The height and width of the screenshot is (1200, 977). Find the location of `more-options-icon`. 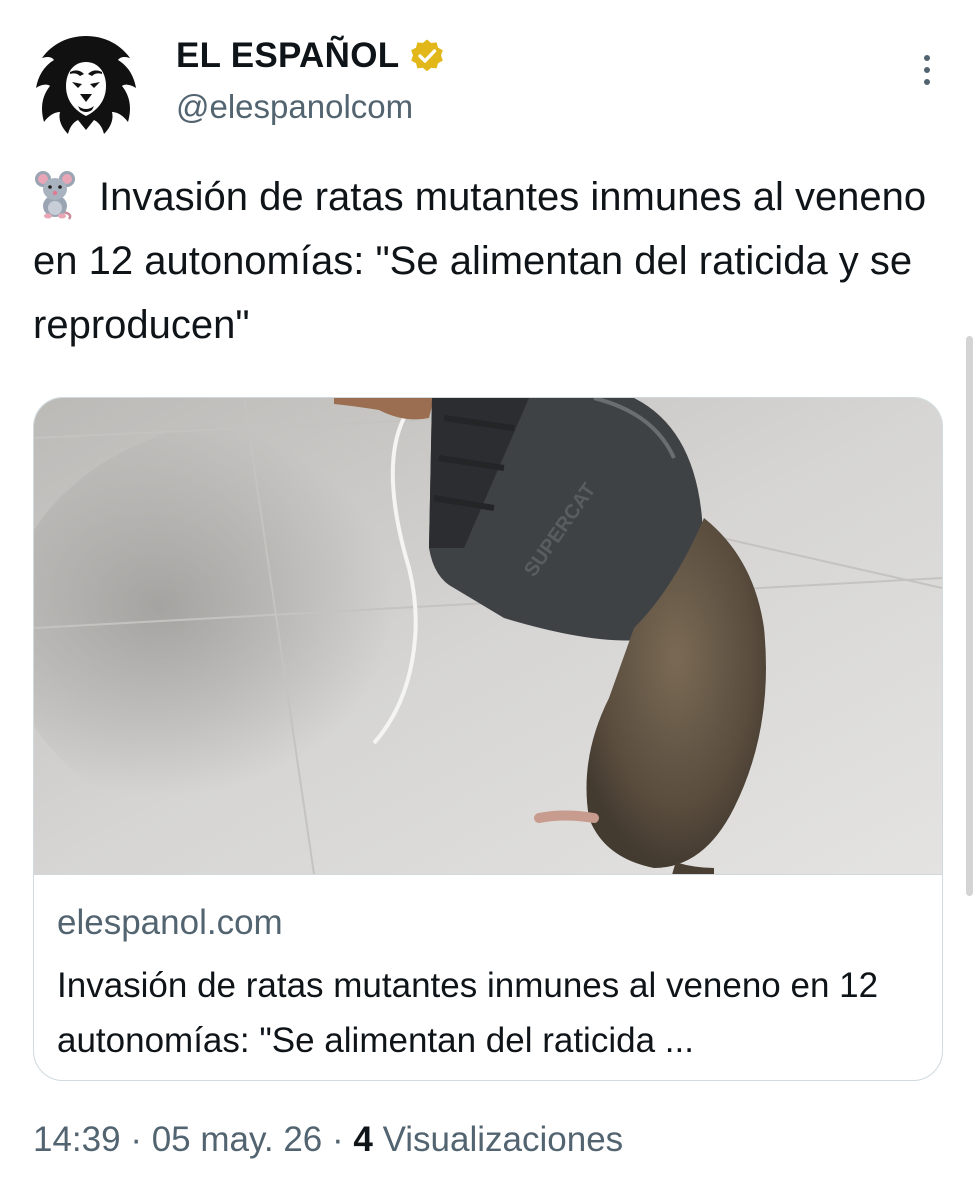

more-options-icon is located at coordinates (927, 70).